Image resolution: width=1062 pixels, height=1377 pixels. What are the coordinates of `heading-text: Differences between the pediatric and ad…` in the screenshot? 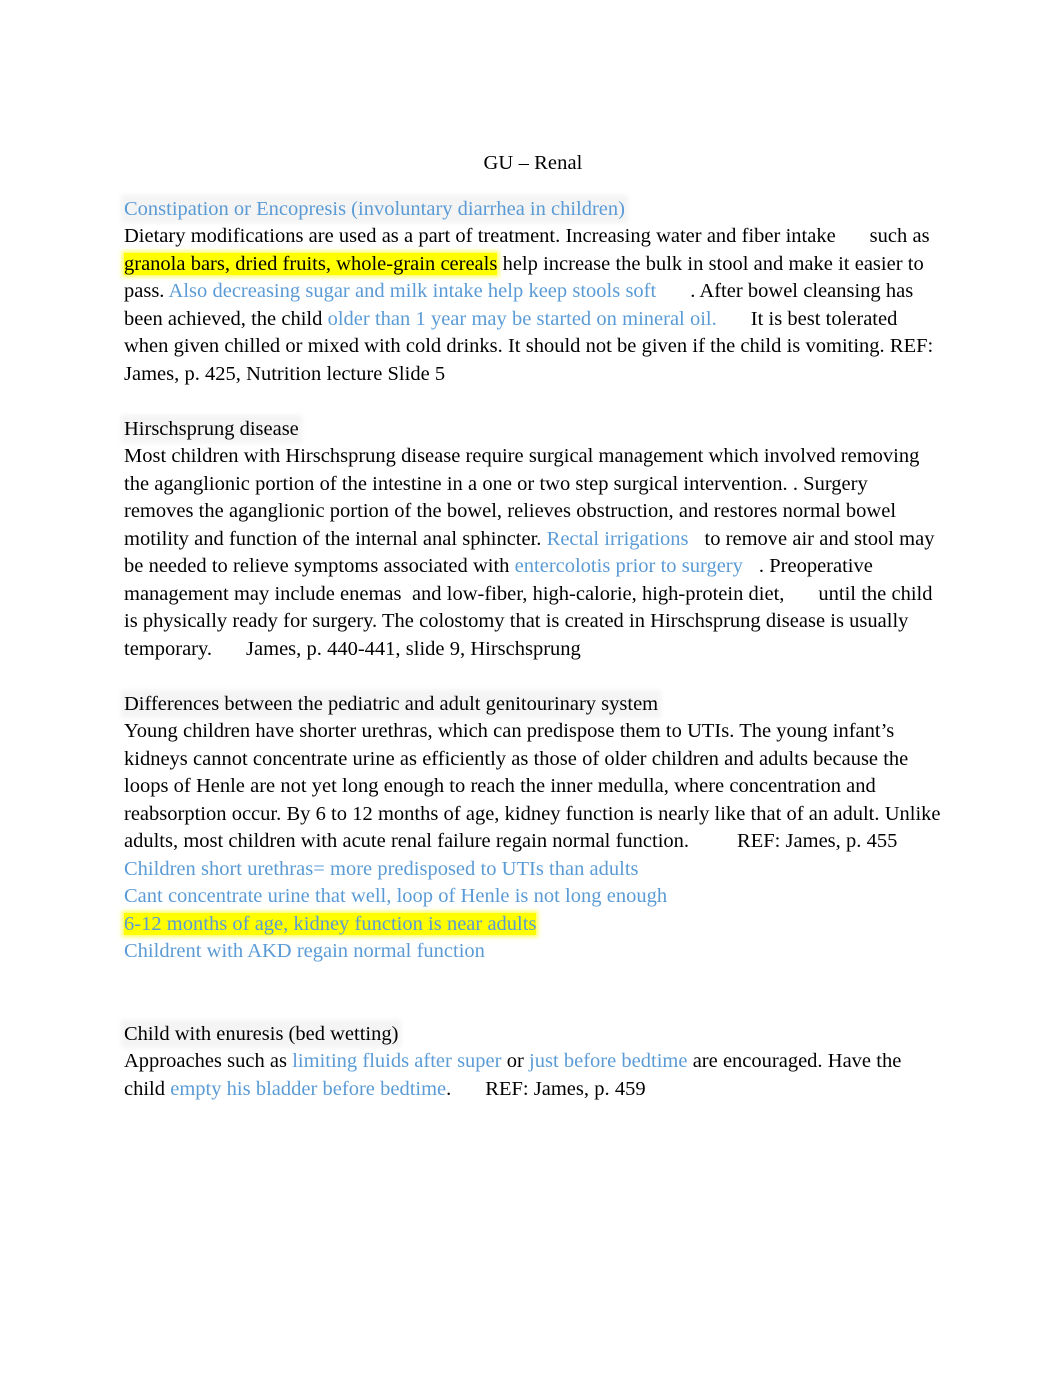 It's located at (391, 703).